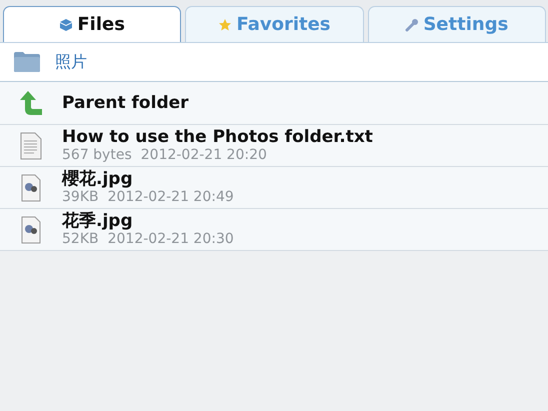 The image size is (548, 411). What do you see at coordinates (80, 197) in the screenshot?
I see `file-size: 39KB` at bounding box center [80, 197].